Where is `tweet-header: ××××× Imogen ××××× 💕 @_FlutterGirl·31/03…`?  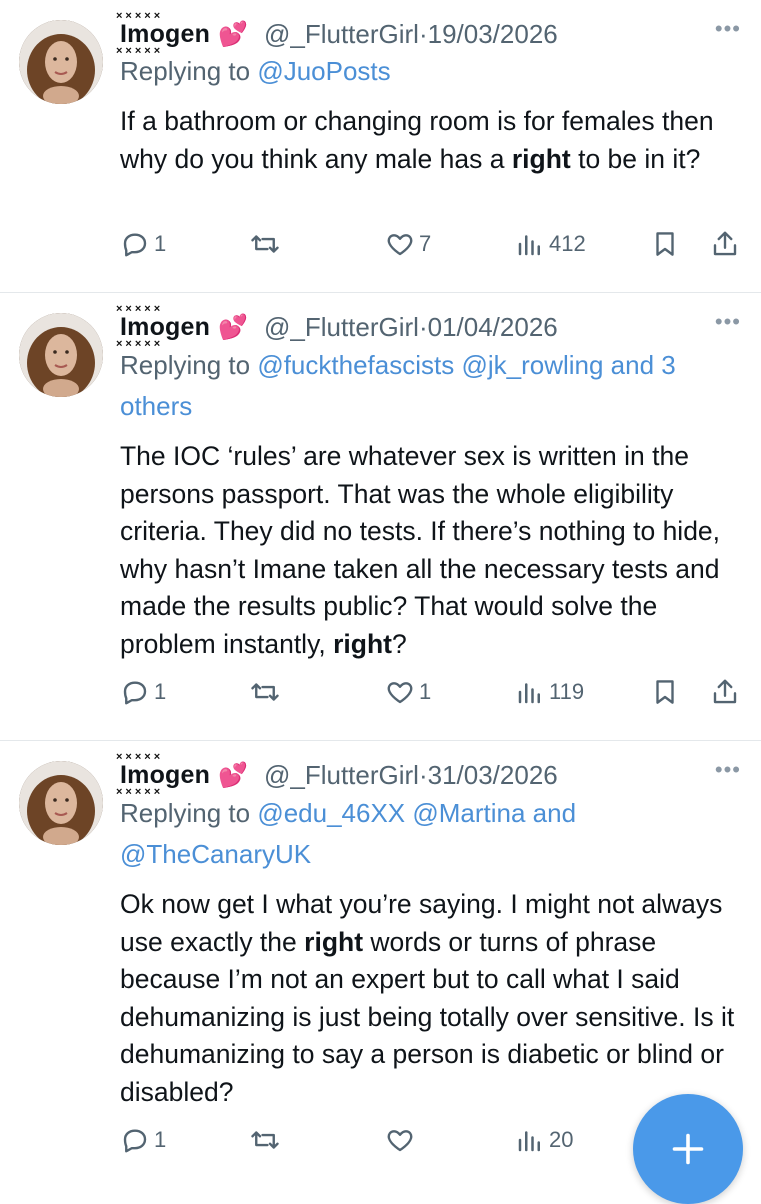
tweet-header: ××××× Imogen ××××× 💕 @_FlutterGirl·31/03… is located at coordinates (428, 774).